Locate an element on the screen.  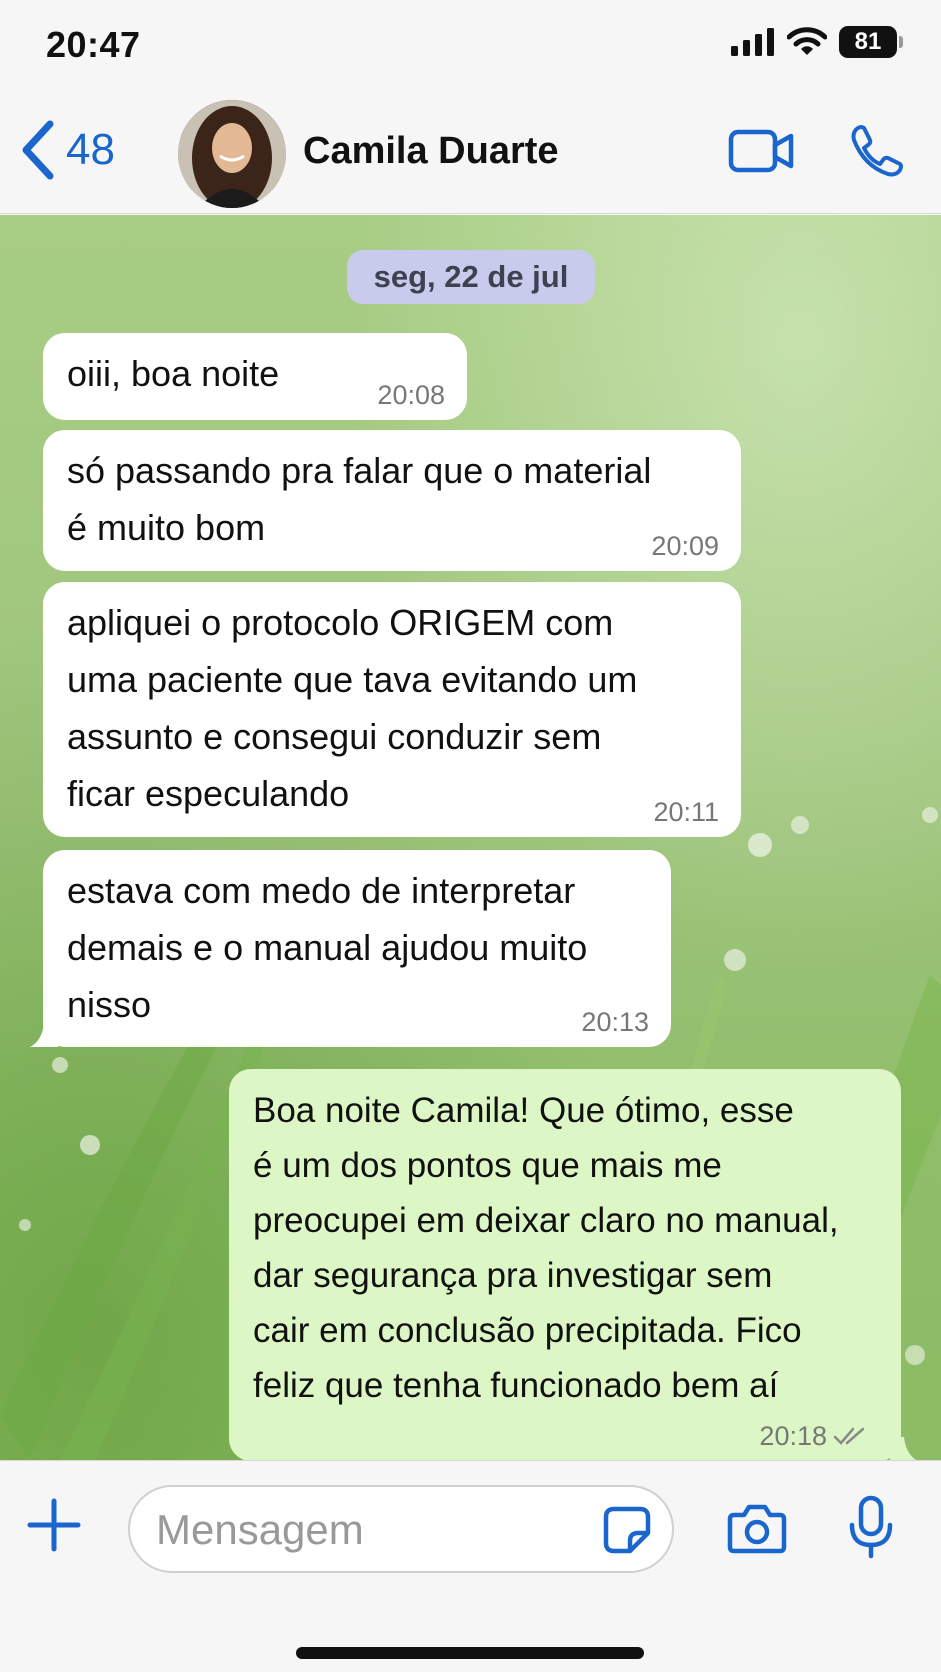
date-separator: seg, 22 de jul is located at coordinates (471, 277).